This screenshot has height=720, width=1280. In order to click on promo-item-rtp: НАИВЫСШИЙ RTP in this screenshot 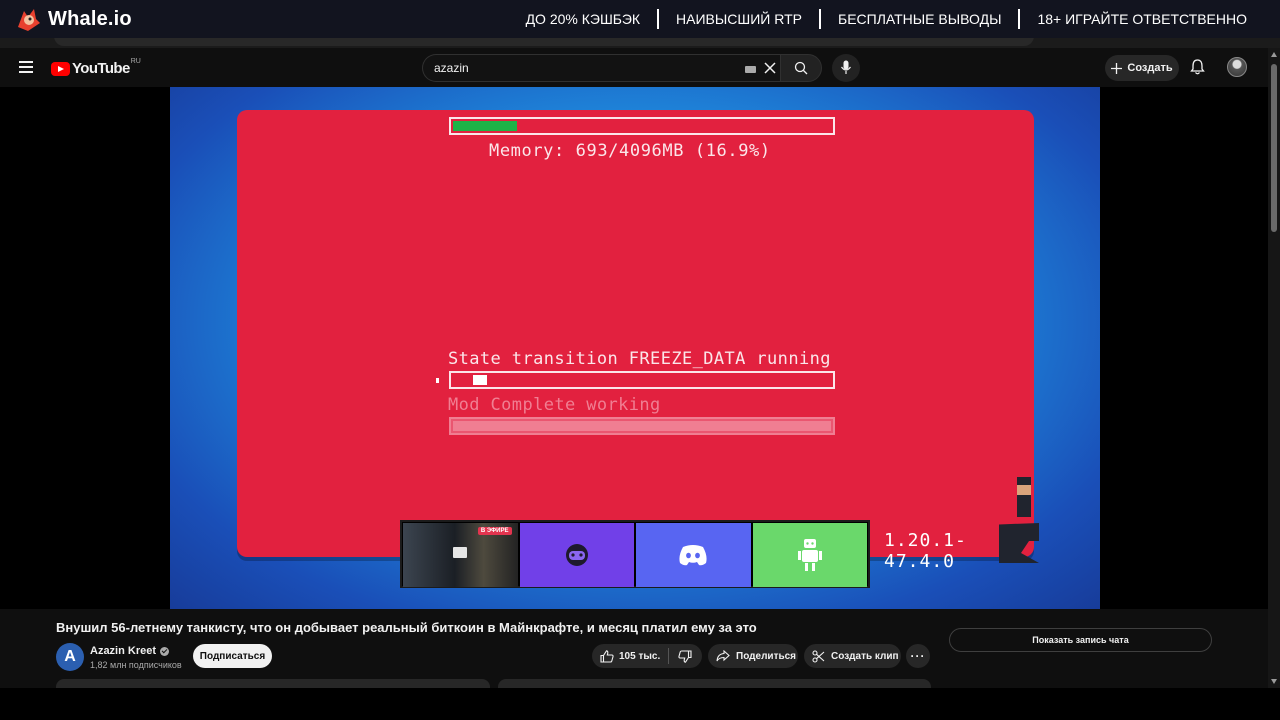, I will do `click(739, 19)`.